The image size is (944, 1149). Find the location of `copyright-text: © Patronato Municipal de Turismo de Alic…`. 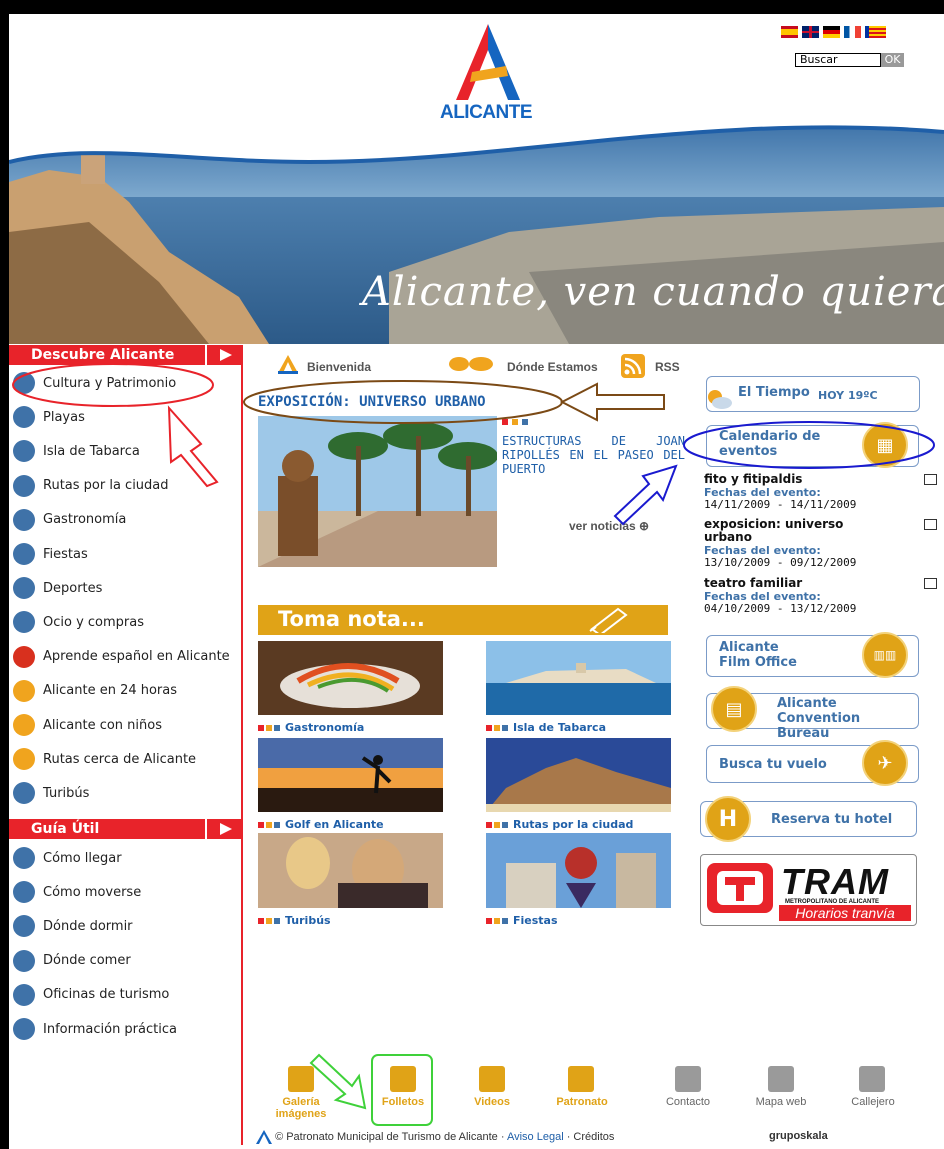

copyright-text: © Patronato Municipal de Turismo de Alic… is located at coordinates (391, 1136).